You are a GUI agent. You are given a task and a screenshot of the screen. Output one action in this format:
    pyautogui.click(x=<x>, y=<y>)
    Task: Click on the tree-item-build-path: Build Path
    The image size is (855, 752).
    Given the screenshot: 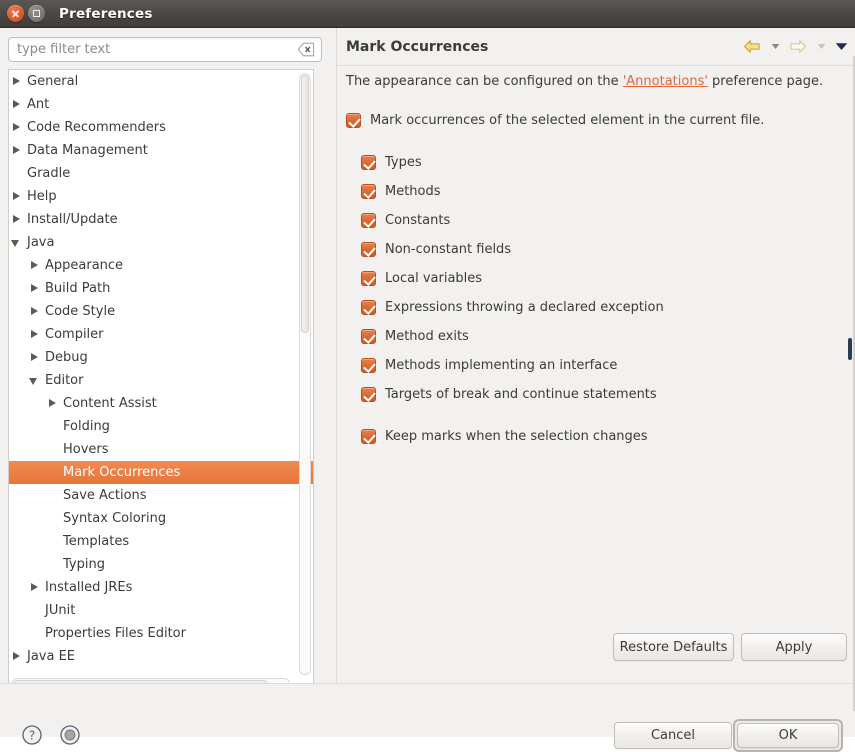 What is the action you would take?
    pyautogui.click(x=161, y=288)
    